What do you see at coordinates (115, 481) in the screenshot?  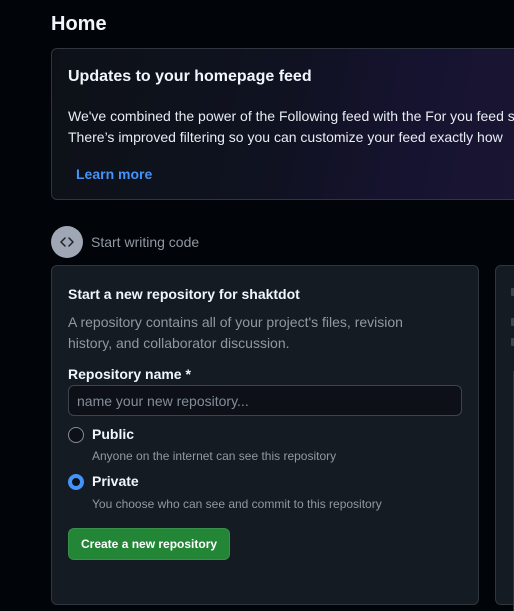 I see `private-radio-label: Private` at bounding box center [115, 481].